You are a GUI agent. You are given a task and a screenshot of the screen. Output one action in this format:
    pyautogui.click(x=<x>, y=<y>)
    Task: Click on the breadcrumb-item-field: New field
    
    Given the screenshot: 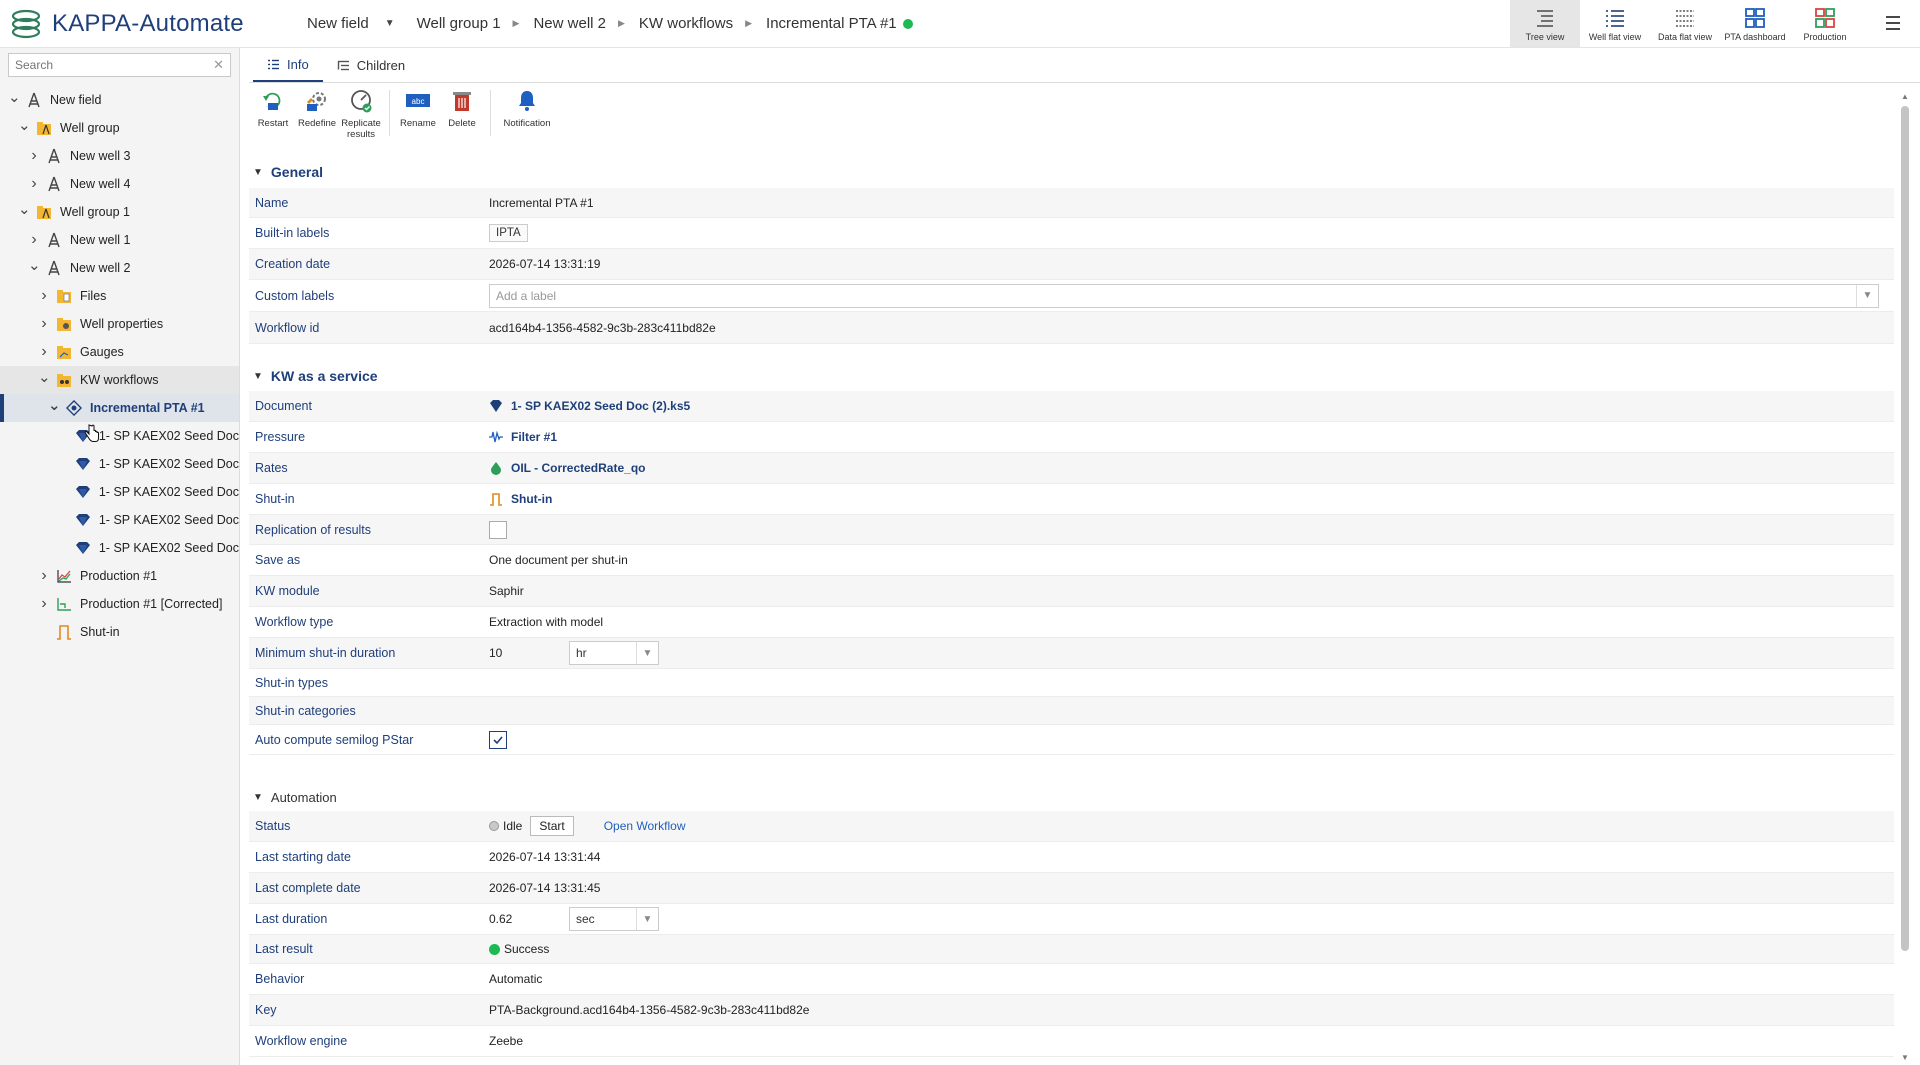 What is the action you would take?
    pyautogui.click(x=338, y=23)
    